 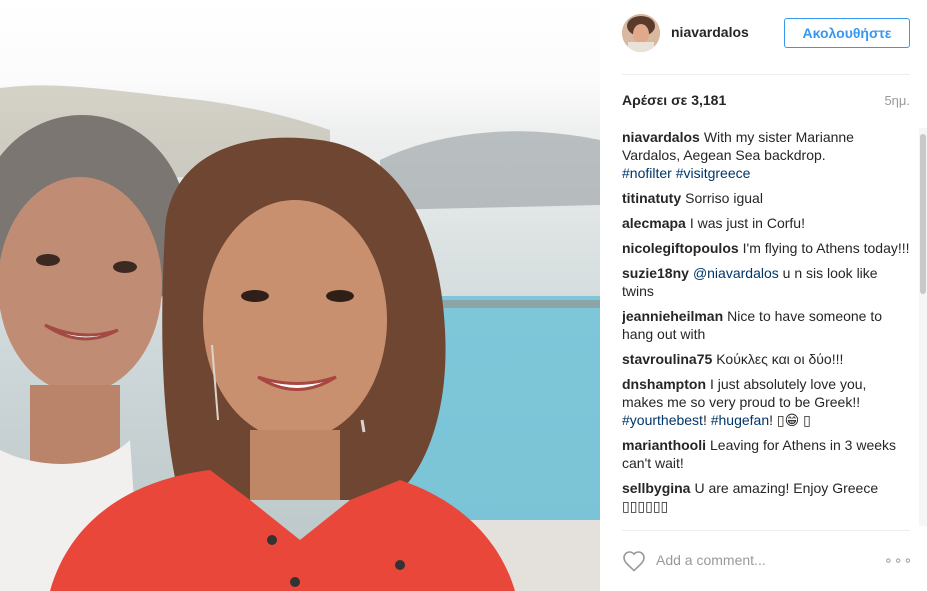 I want to click on comment-username: niavardalos, so click(x=661, y=137).